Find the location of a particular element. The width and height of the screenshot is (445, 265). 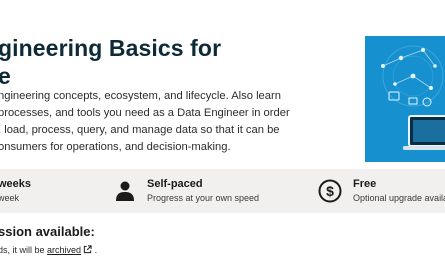

price-stat: $ Free Optional upgrade availab is located at coordinates (377, 191).